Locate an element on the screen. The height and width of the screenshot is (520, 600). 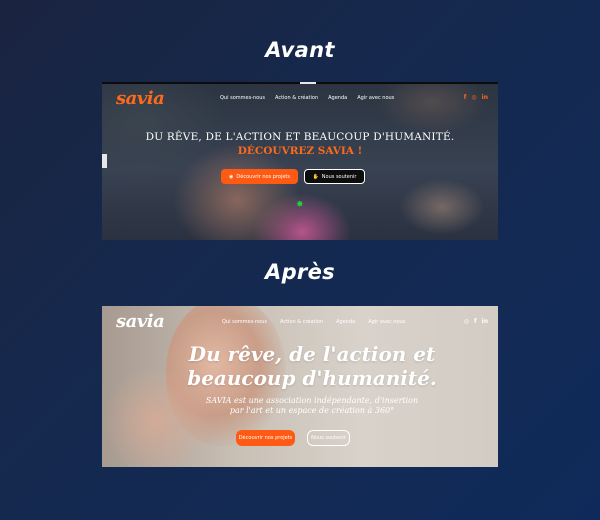
social-links: ◎ f in is located at coordinates (476, 321).